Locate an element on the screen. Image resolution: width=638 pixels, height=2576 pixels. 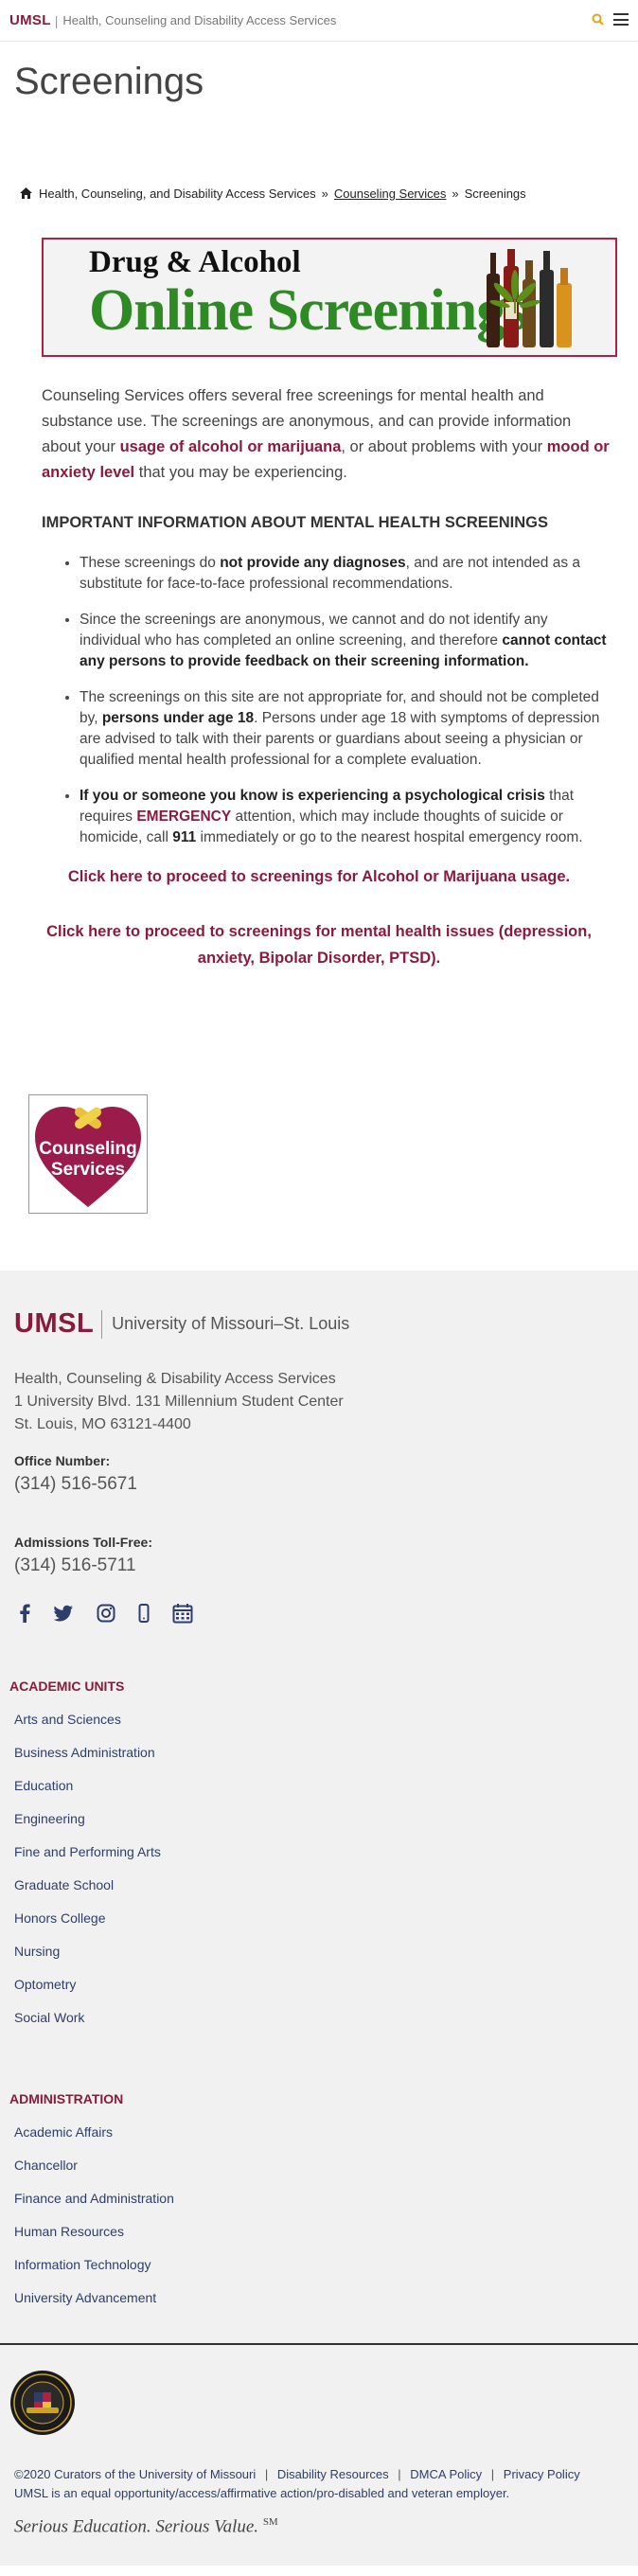
copyright-year: ©2020 is located at coordinates (32, 2474).